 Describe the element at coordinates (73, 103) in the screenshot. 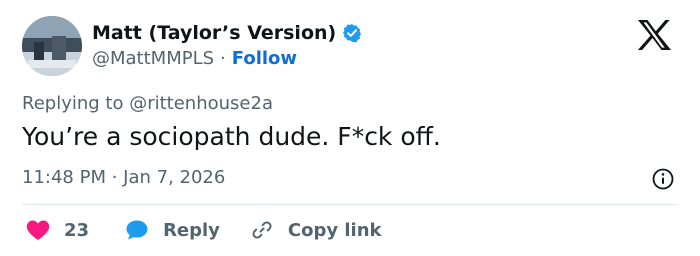

I see `reply-context-prefix: Replying to` at that location.